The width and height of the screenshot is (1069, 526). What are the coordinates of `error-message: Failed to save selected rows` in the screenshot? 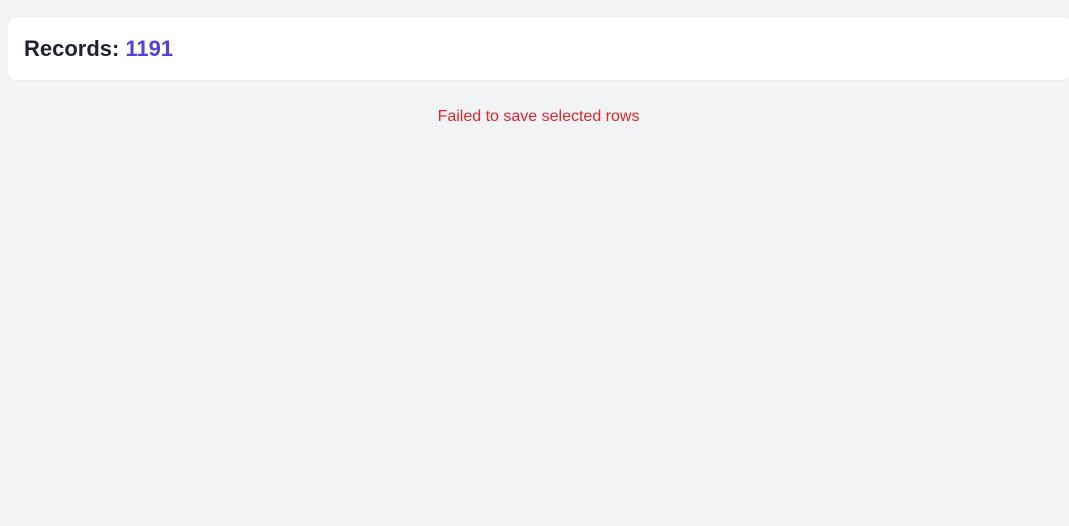 It's located at (538, 116).